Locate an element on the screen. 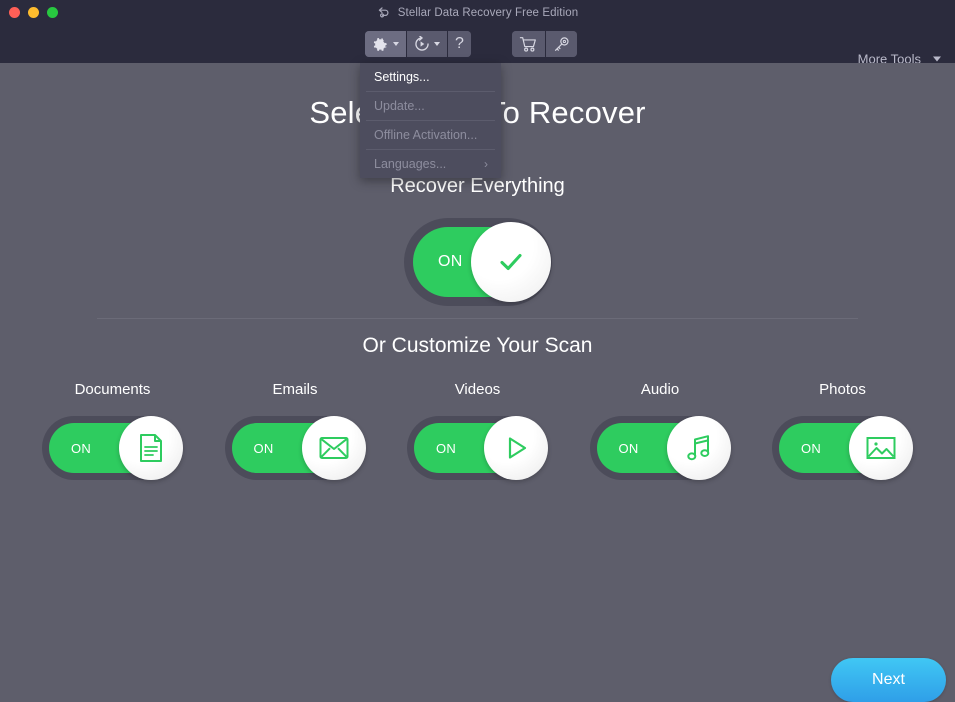 The width and height of the screenshot is (955, 702). resume-recovery-button is located at coordinates (427, 44).